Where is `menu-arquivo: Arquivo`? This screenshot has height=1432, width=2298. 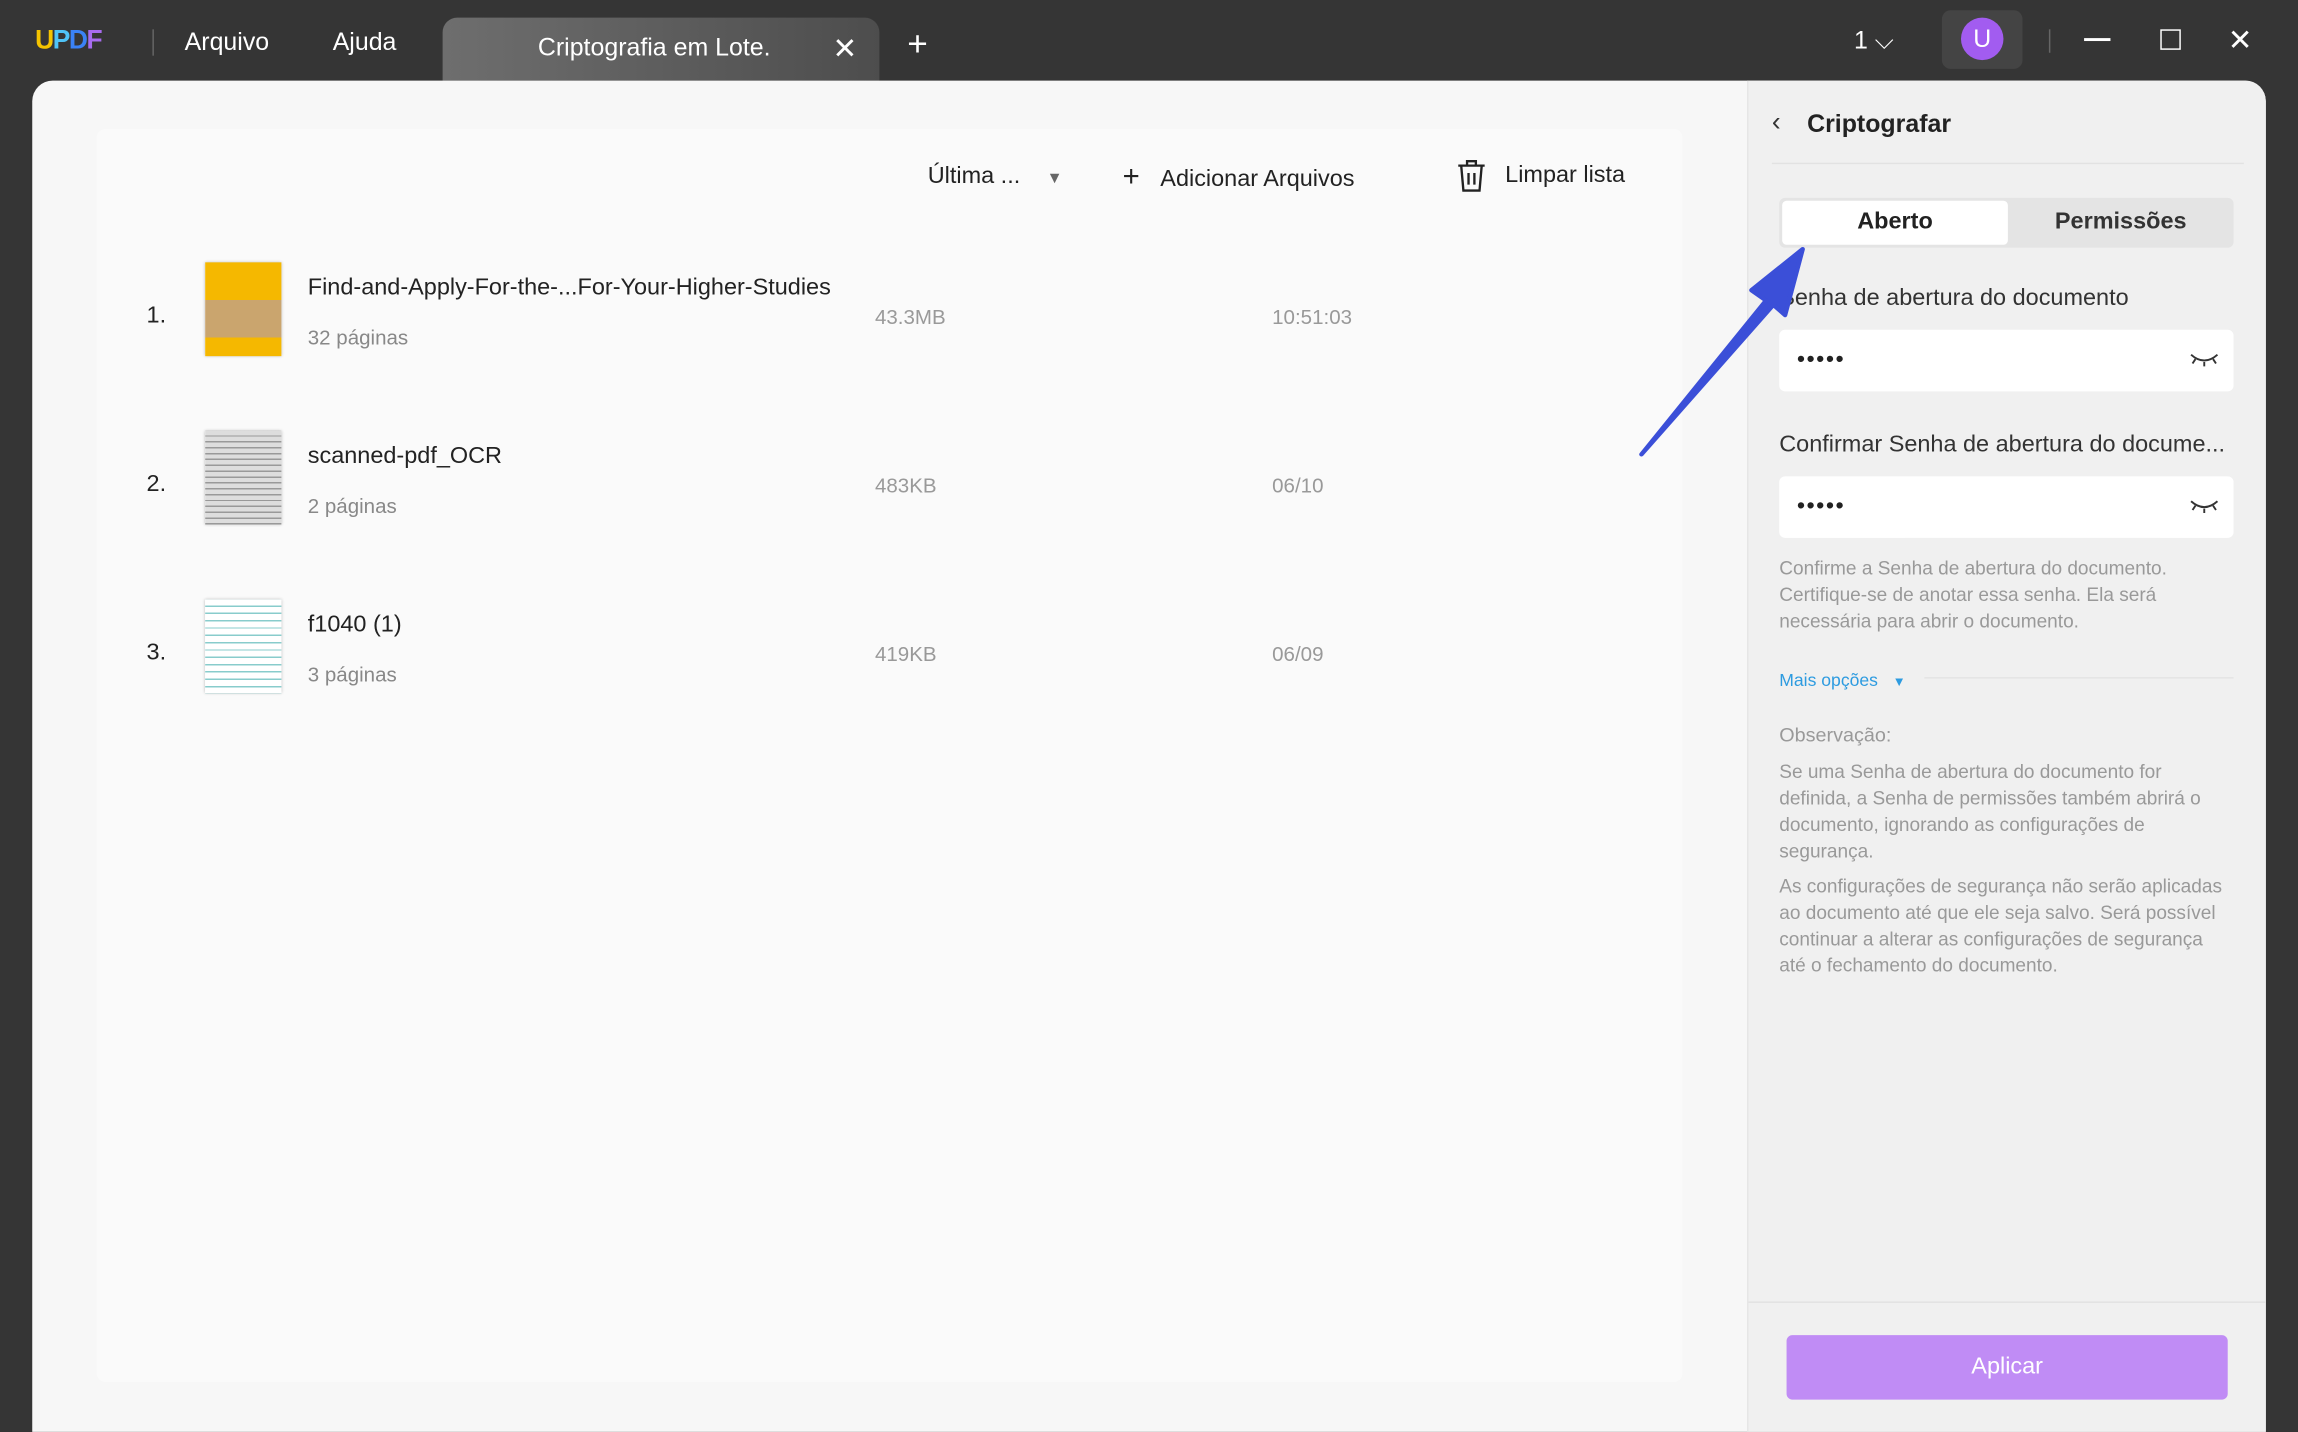
menu-arquivo: Arquivo is located at coordinates (227, 42).